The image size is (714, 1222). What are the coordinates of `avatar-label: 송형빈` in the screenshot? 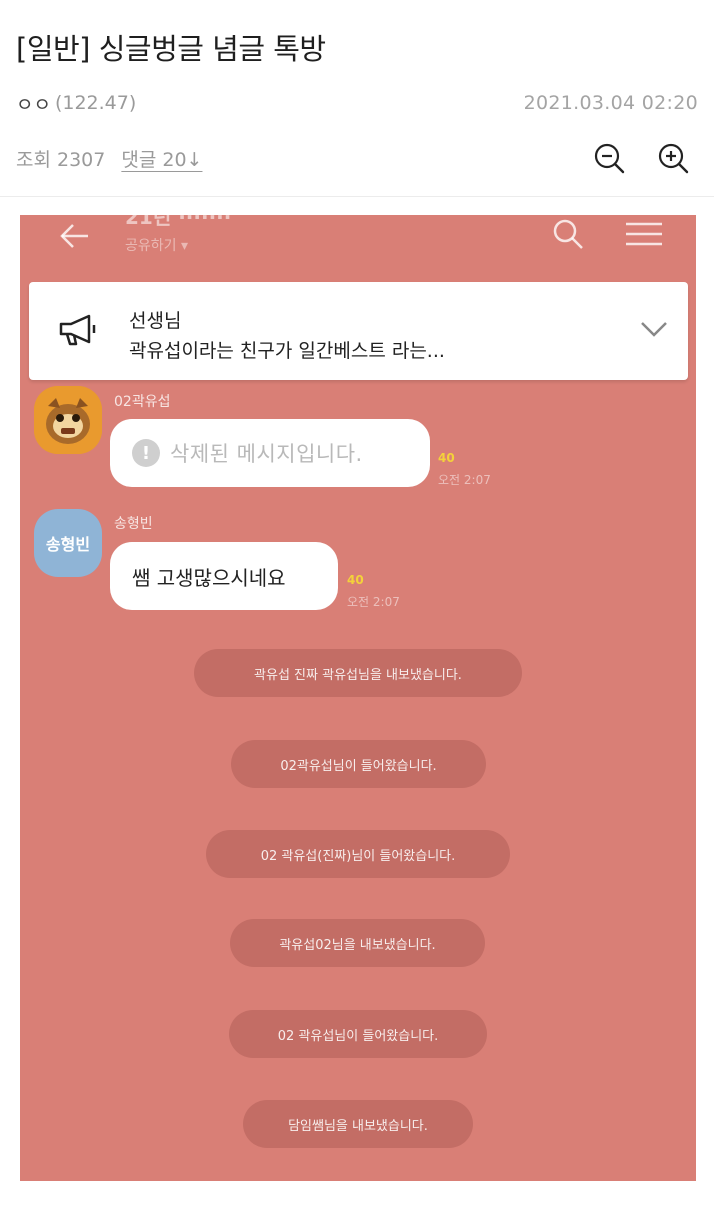 It's located at (68, 544).